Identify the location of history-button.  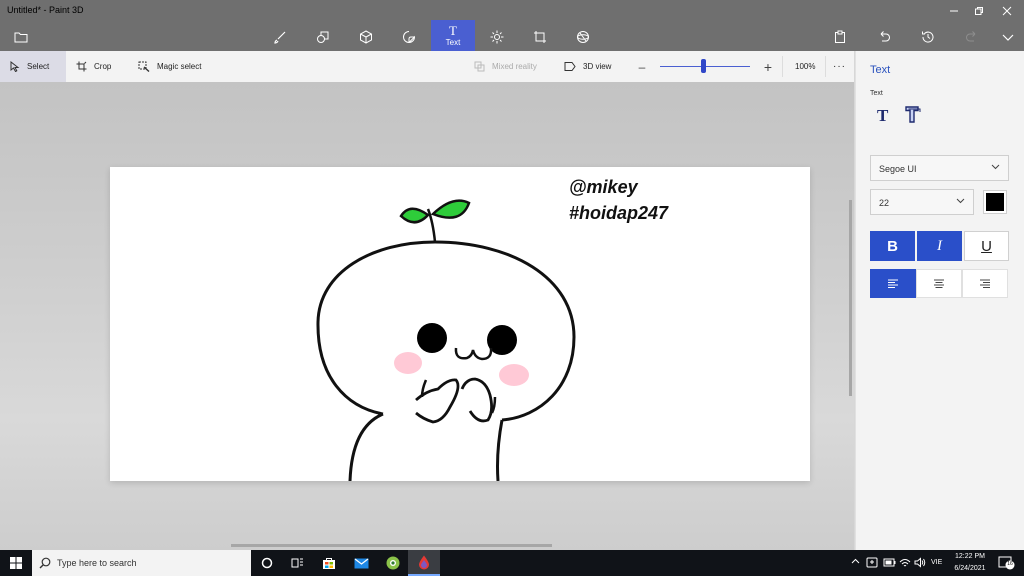
(928, 36).